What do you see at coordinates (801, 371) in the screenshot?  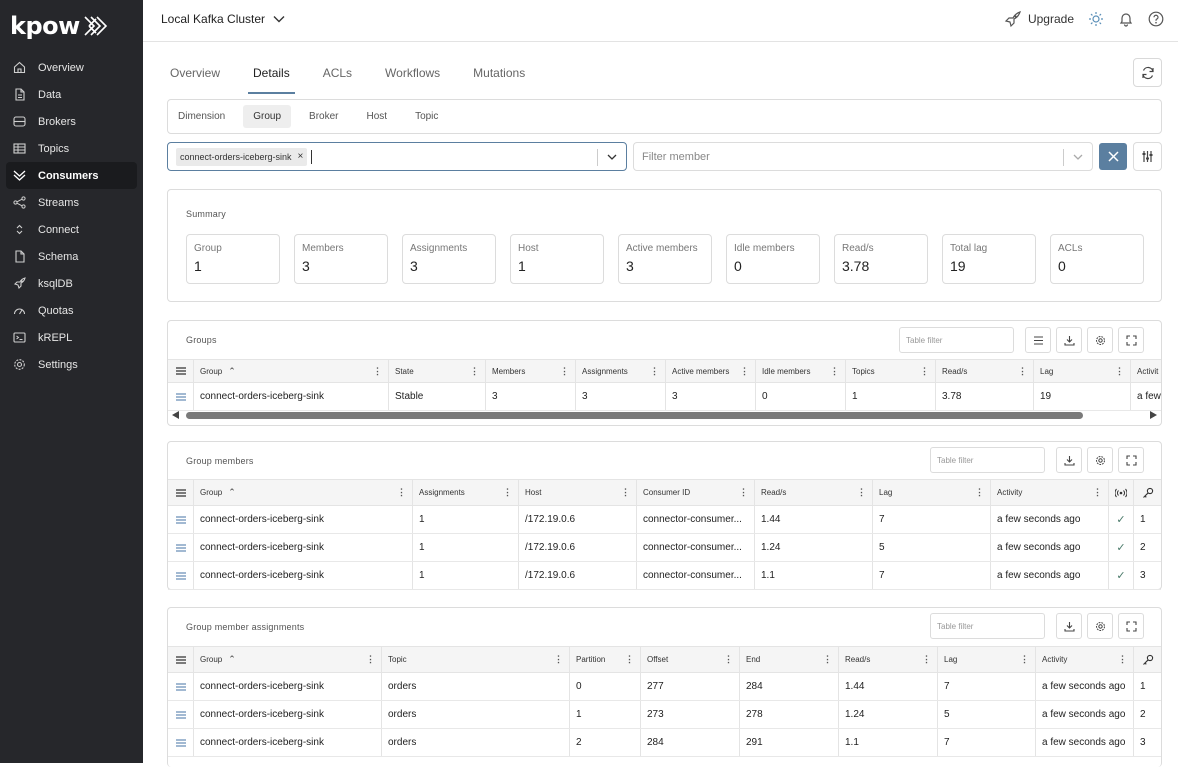 I see `column-header-idle-members: Idle members ⋮` at bounding box center [801, 371].